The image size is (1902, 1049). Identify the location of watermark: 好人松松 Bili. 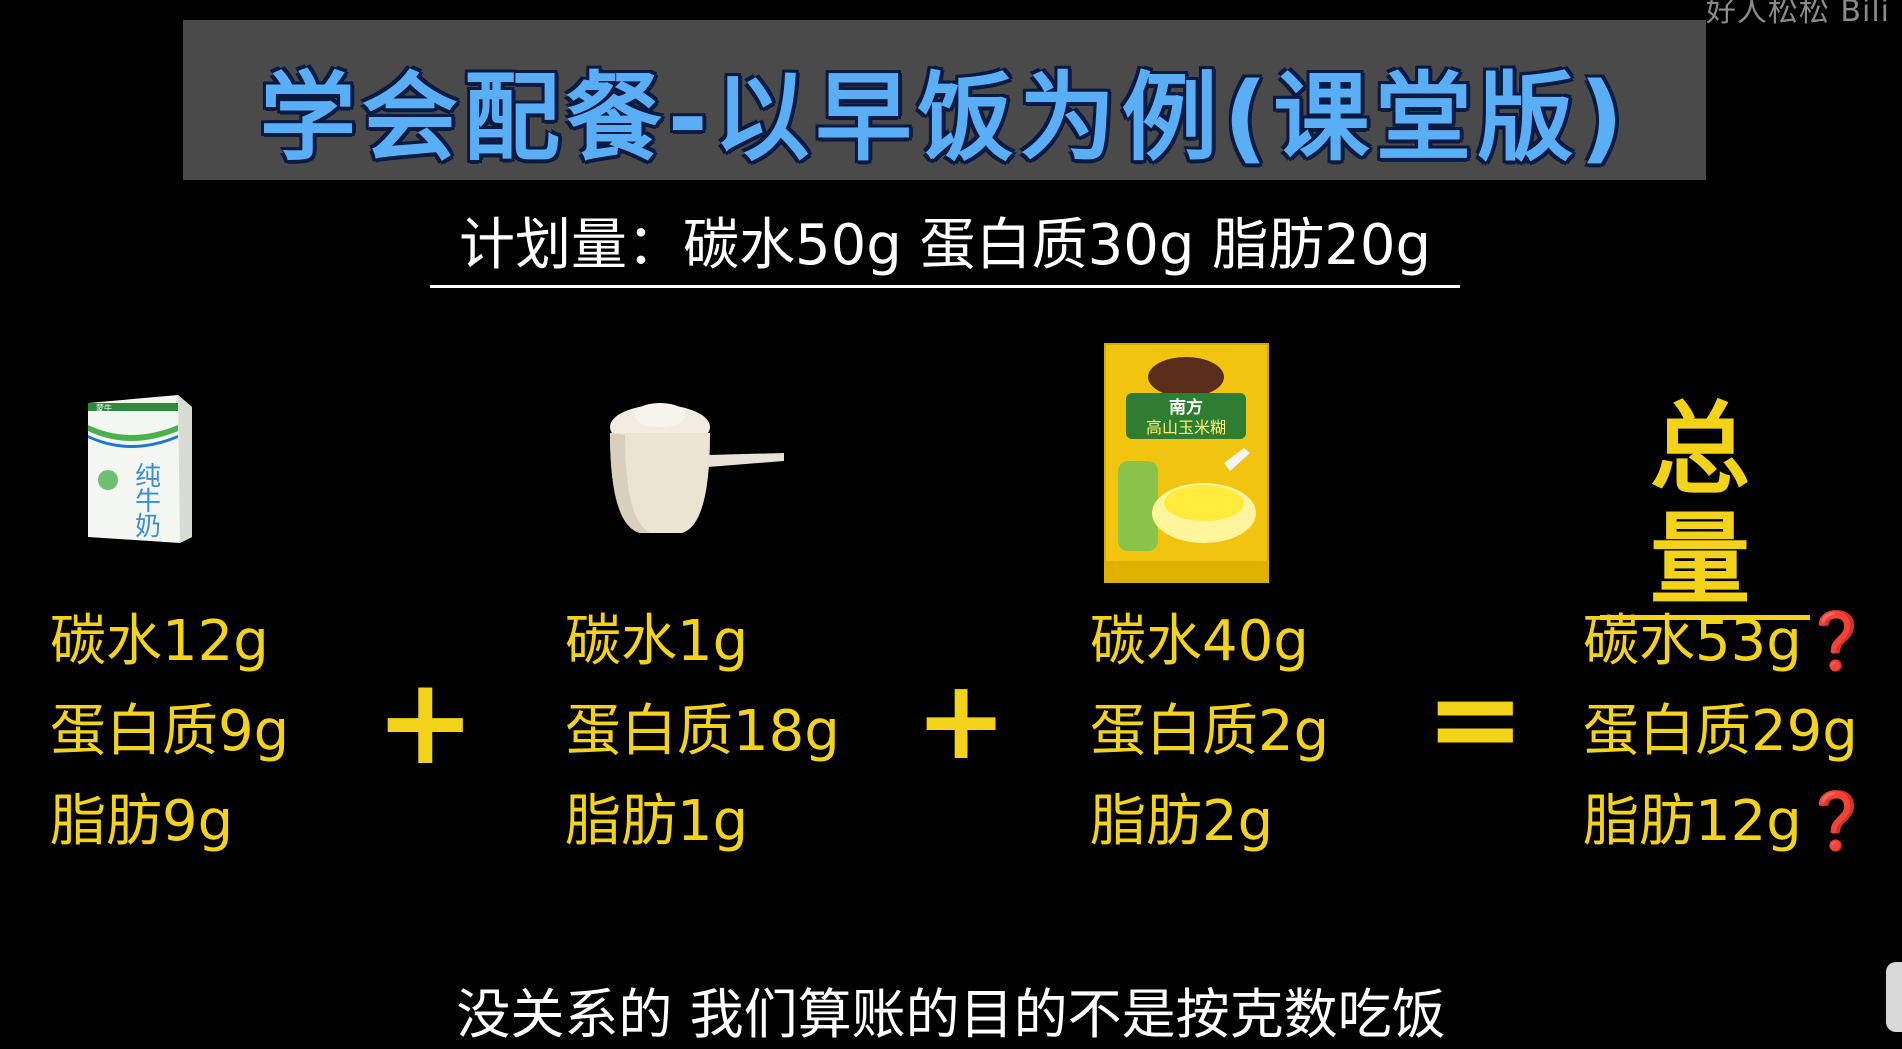
(1797, 14).